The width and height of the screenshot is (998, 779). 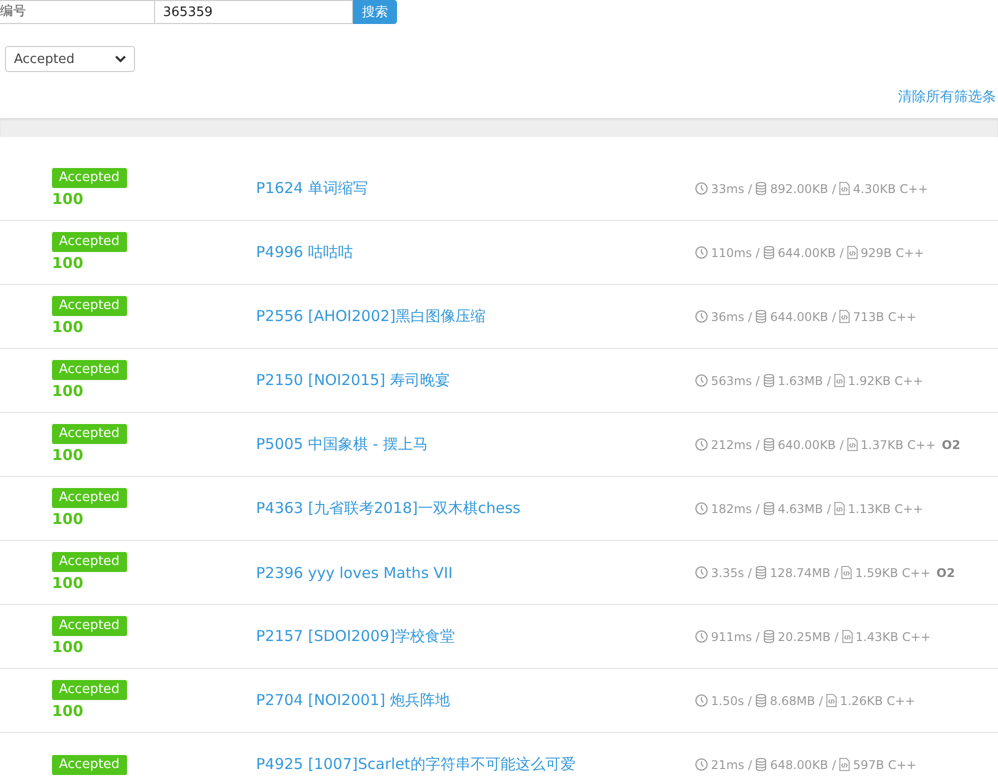 I want to click on time-text: 36ms /, so click(x=731, y=317).